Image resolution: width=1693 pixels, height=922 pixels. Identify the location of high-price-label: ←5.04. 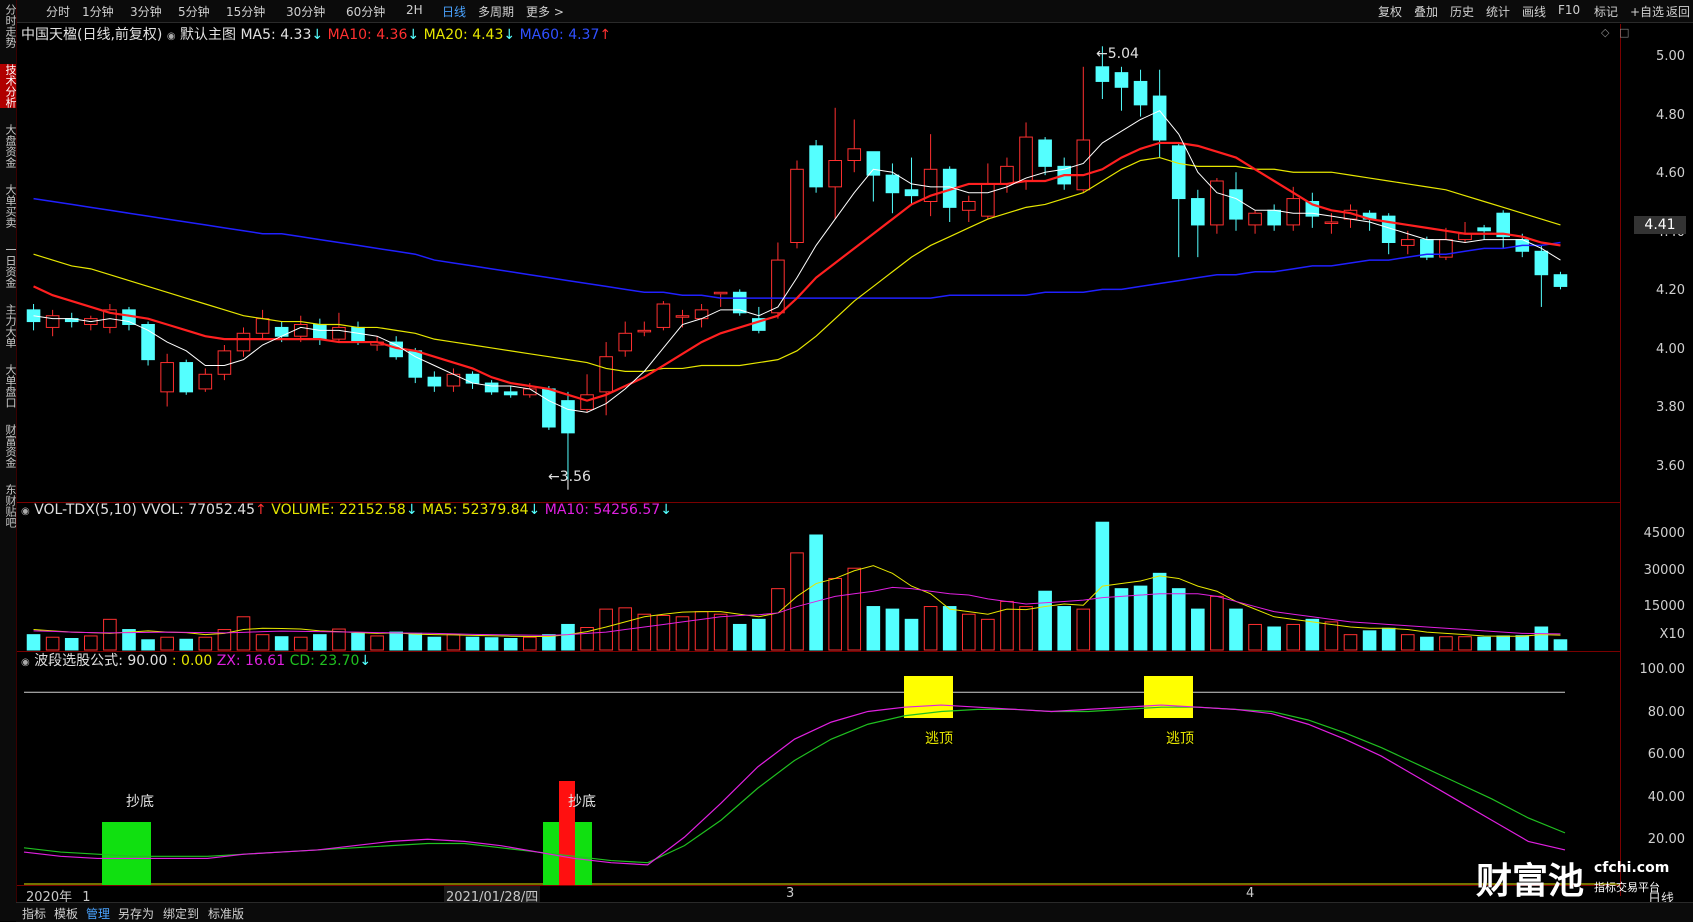
(1117, 54).